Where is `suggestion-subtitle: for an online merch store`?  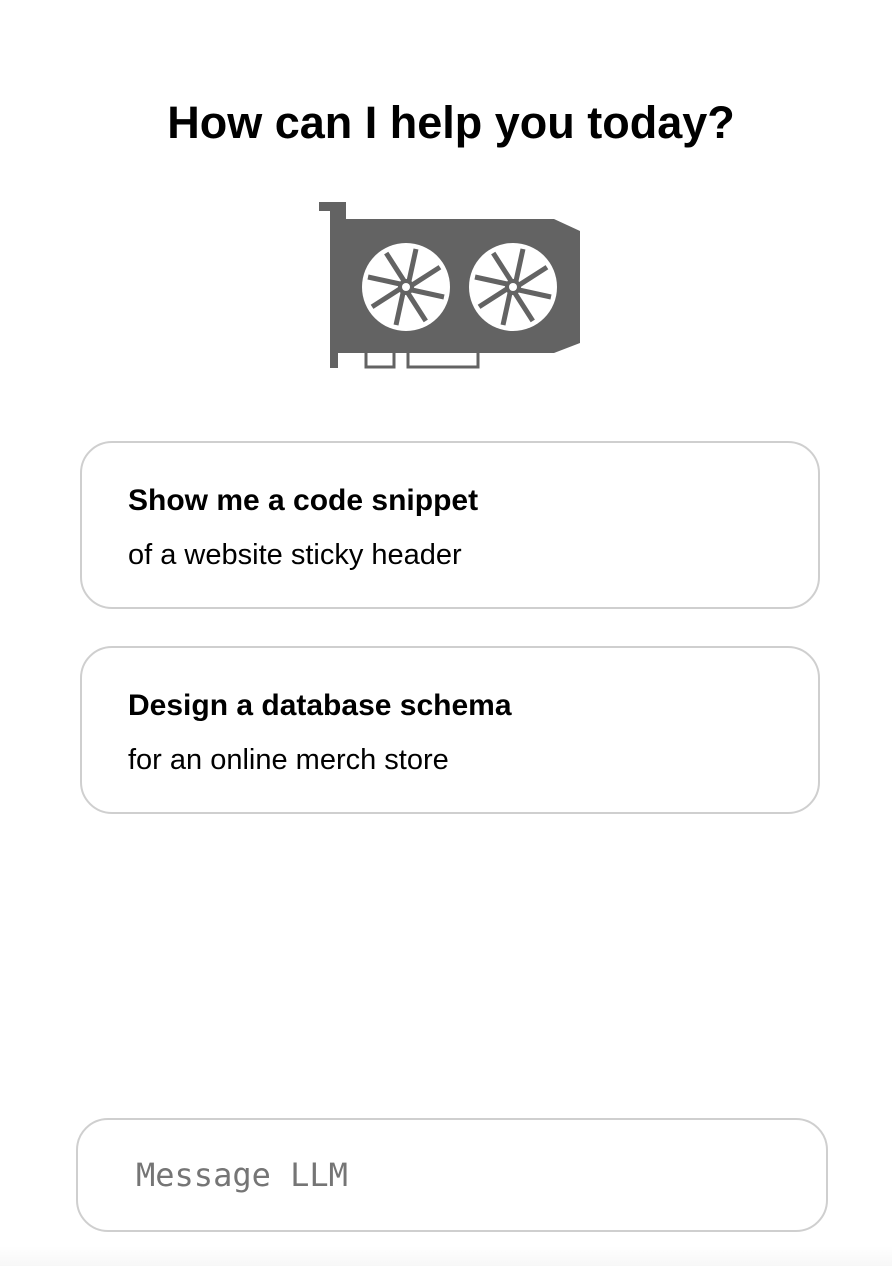
suggestion-subtitle: for an online merch store is located at coordinates (288, 760).